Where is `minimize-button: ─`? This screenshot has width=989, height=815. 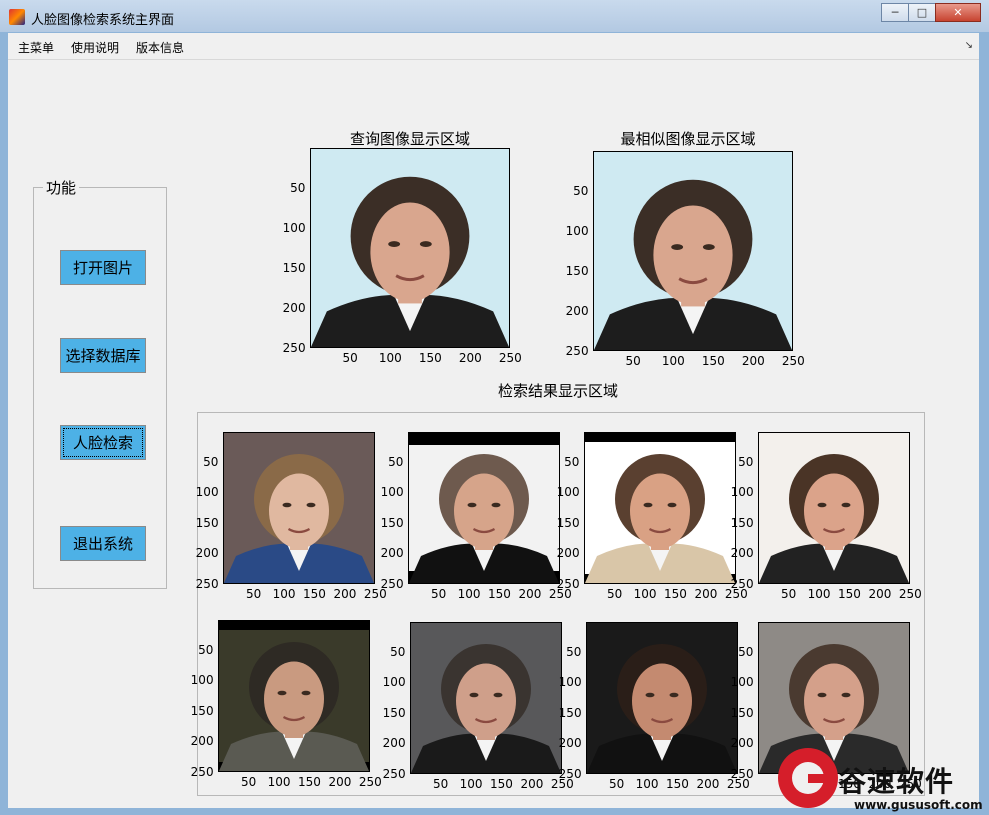 minimize-button: ─ is located at coordinates (895, 12).